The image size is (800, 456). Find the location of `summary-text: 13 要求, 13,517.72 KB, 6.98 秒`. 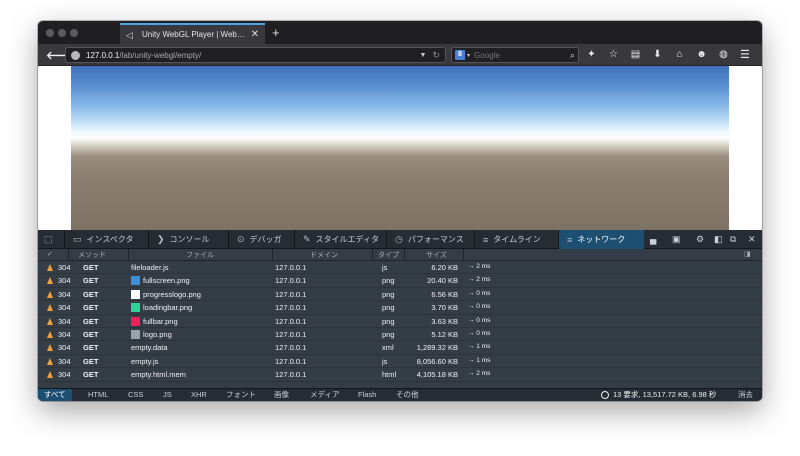

summary-text: 13 要求, 13,517.72 KB, 6.98 秒 is located at coordinates (665, 394).